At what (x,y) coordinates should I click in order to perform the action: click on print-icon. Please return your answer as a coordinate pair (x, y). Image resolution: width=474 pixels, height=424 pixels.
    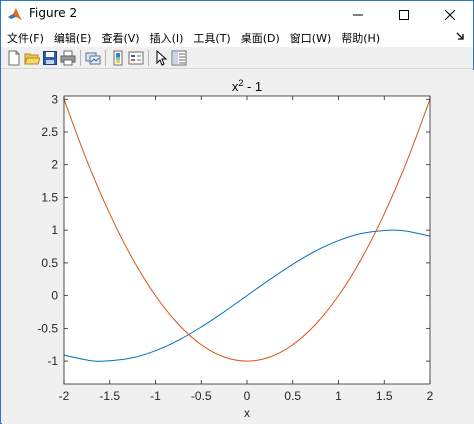
    Looking at the image, I should click on (68, 58).